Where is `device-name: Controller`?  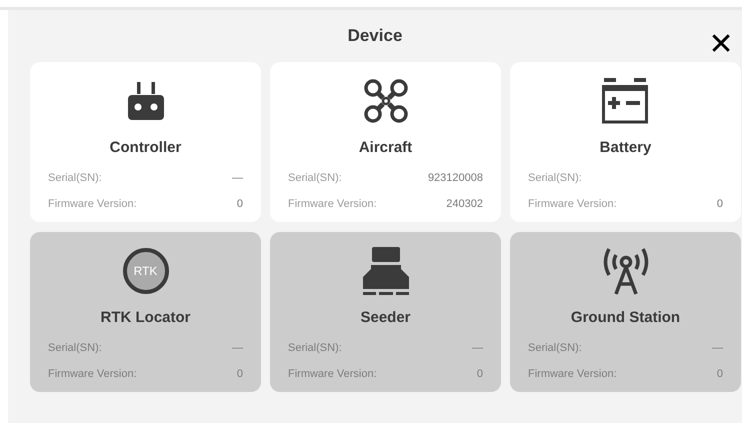
device-name: Controller is located at coordinates (146, 148).